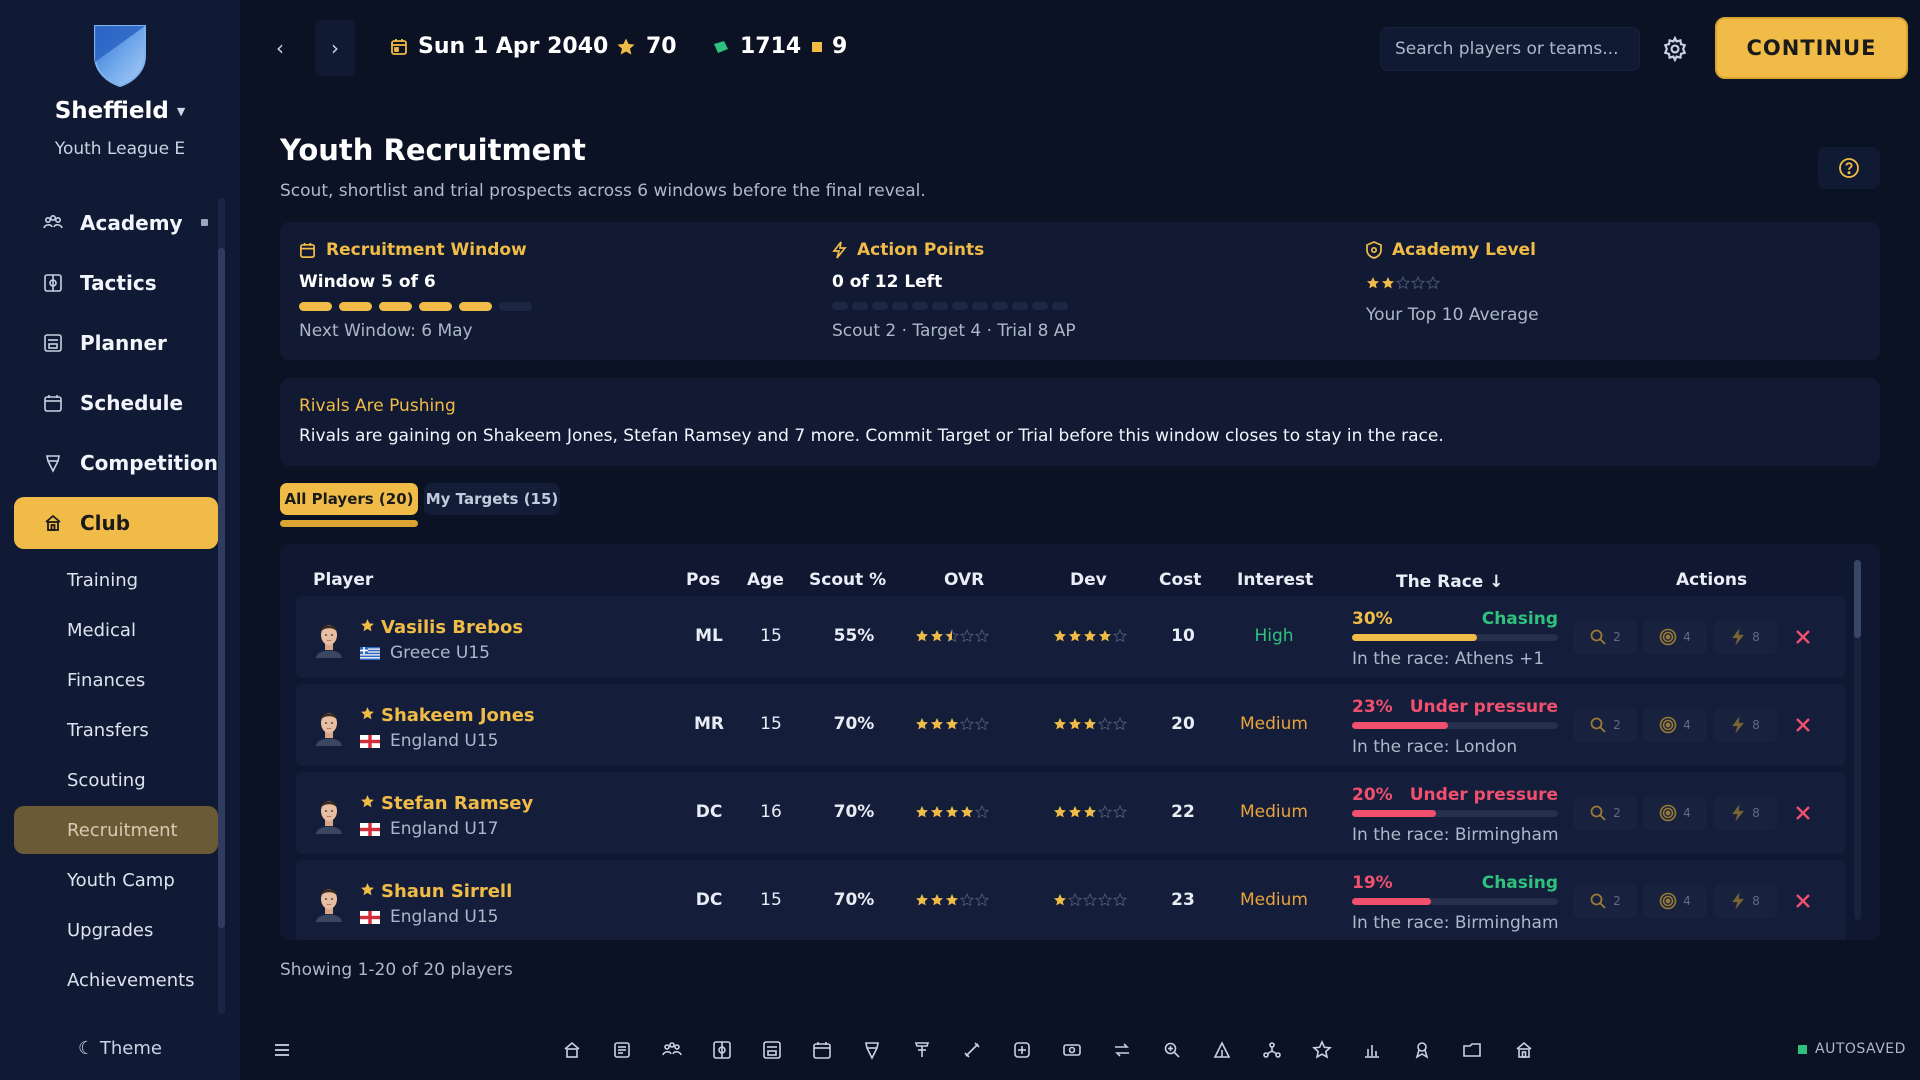 Image resolution: width=1920 pixels, height=1080 pixels. What do you see at coordinates (280, 48) in the screenshot?
I see `back-button: ‹` at bounding box center [280, 48].